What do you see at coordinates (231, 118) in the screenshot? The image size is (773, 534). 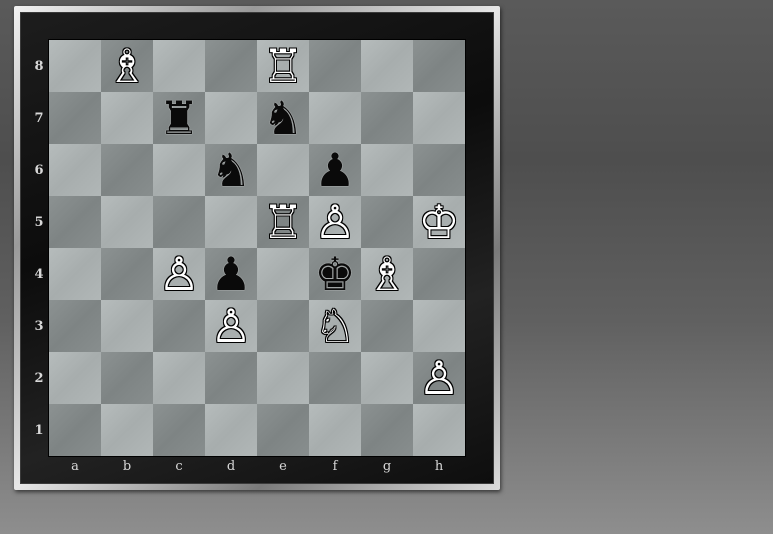 I see `square-d7` at bounding box center [231, 118].